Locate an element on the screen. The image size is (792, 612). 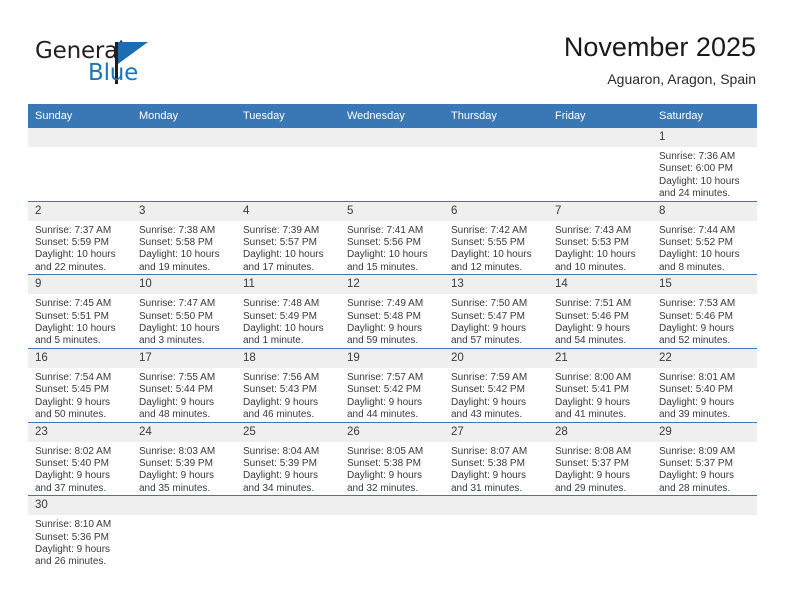
daylight-duration-line2: and 35 minutes. is located at coordinates (175, 488).